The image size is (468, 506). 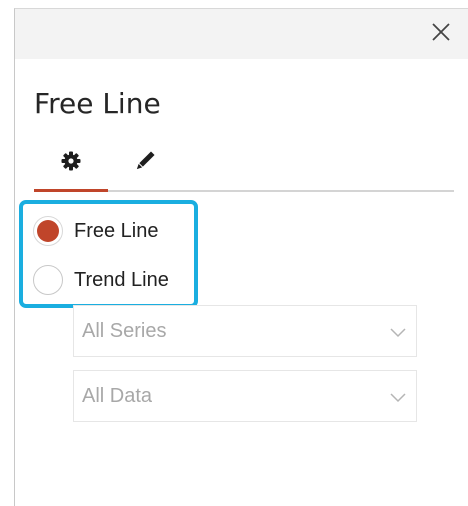 What do you see at coordinates (121, 280) in the screenshot?
I see `radio-label-trend-line: Trend Line` at bounding box center [121, 280].